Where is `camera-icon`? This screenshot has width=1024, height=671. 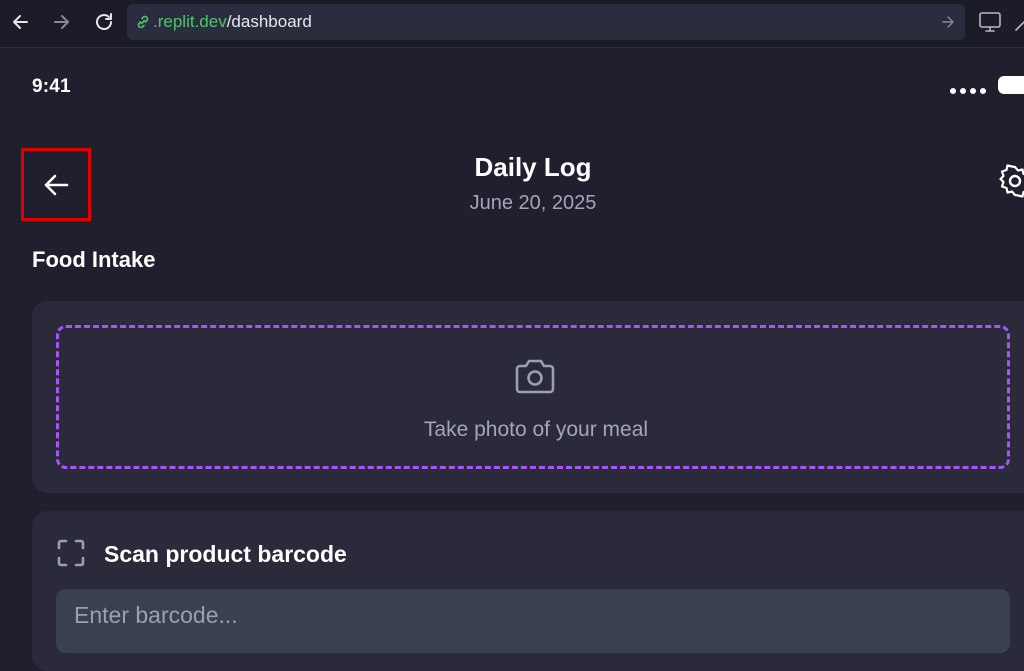 camera-icon is located at coordinates (535, 376).